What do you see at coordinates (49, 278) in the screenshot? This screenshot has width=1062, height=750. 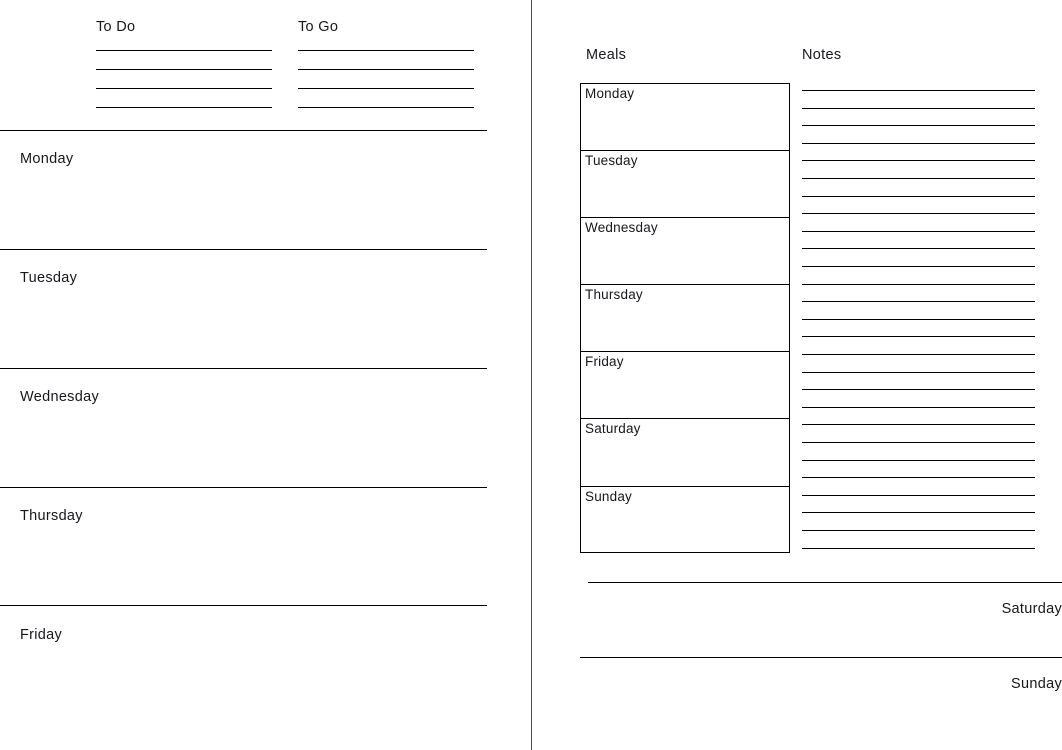 I see `day-label-tuesday: Tuesday` at bounding box center [49, 278].